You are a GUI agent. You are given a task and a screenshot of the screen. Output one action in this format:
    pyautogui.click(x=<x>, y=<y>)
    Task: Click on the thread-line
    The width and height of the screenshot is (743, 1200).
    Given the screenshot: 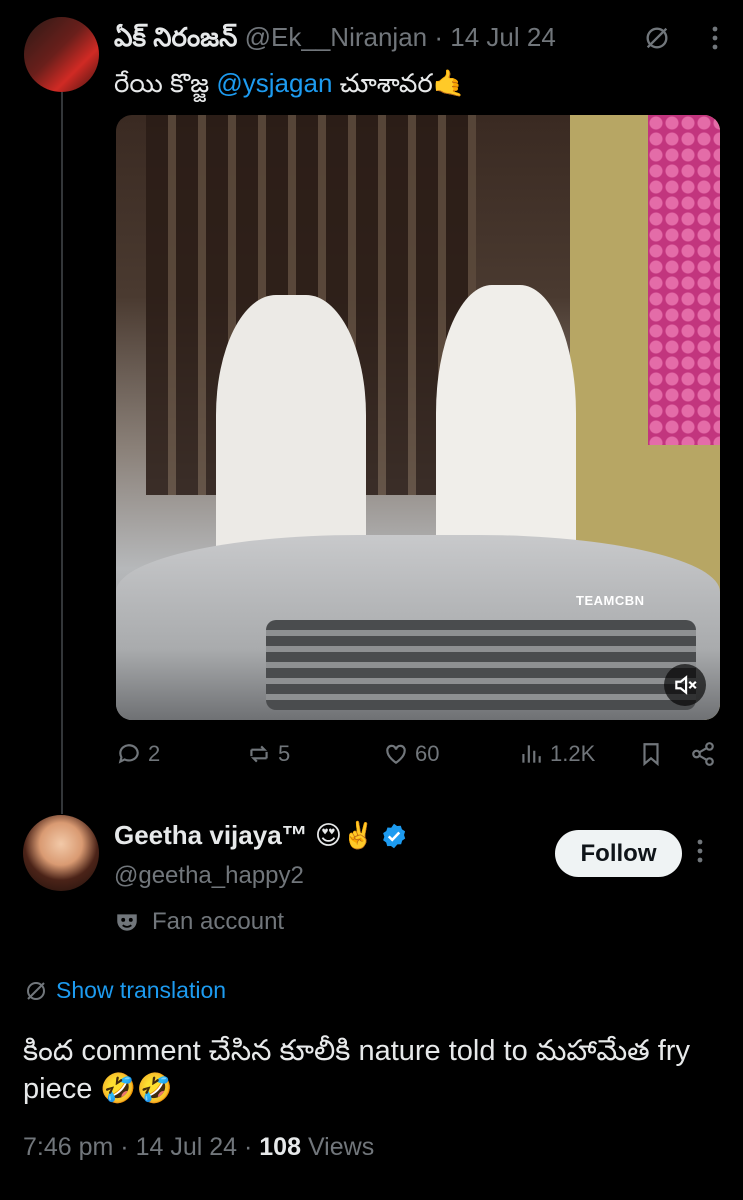 What is the action you would take?
    pyautogui.click(x=62, y=453)
    